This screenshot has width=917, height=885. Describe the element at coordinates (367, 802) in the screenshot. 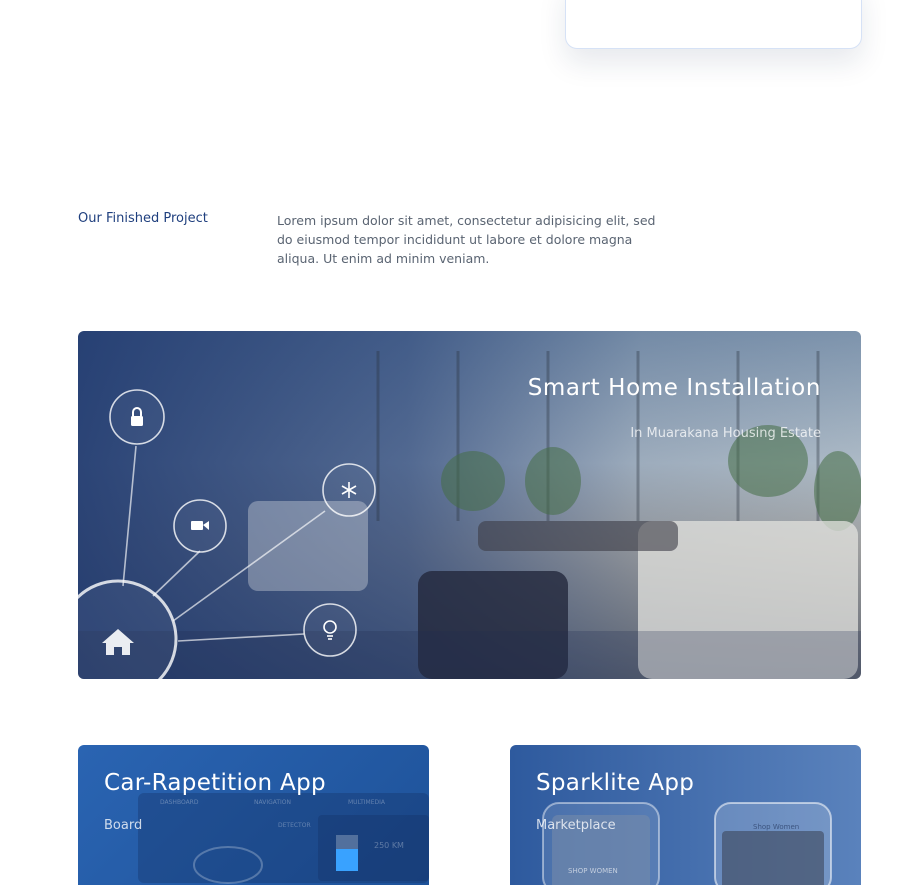

I see `screen-label-multimedia: MULTIMEDIA` at that location.